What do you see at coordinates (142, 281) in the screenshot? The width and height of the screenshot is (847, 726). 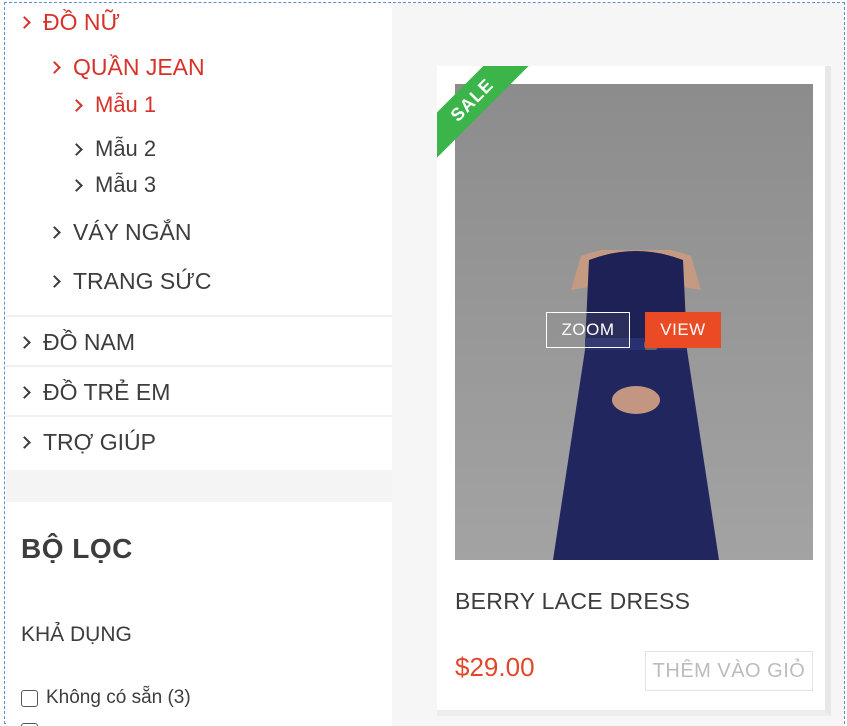 I see `menu-item-label: TRANG SỨC` at bounding box center [142, 281].